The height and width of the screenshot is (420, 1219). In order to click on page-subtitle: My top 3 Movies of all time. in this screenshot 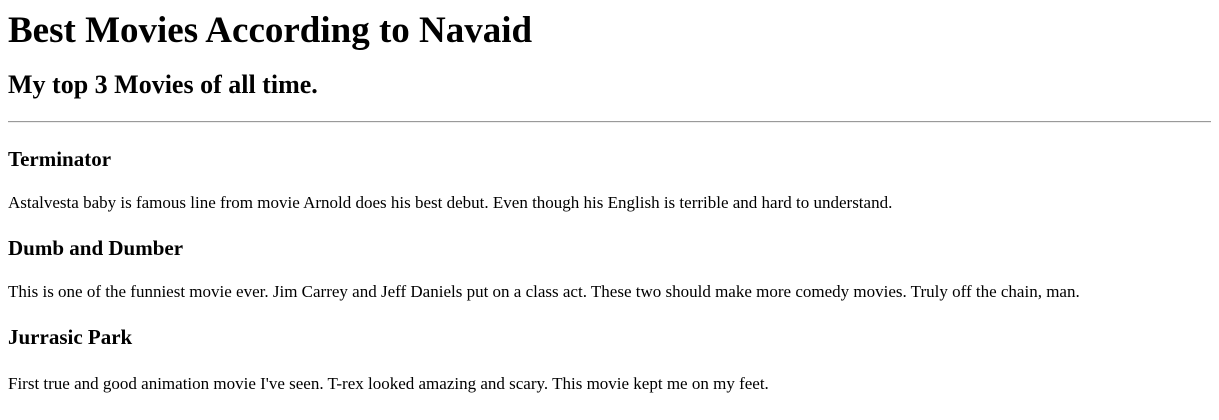, I will do `click(163, 84)`.